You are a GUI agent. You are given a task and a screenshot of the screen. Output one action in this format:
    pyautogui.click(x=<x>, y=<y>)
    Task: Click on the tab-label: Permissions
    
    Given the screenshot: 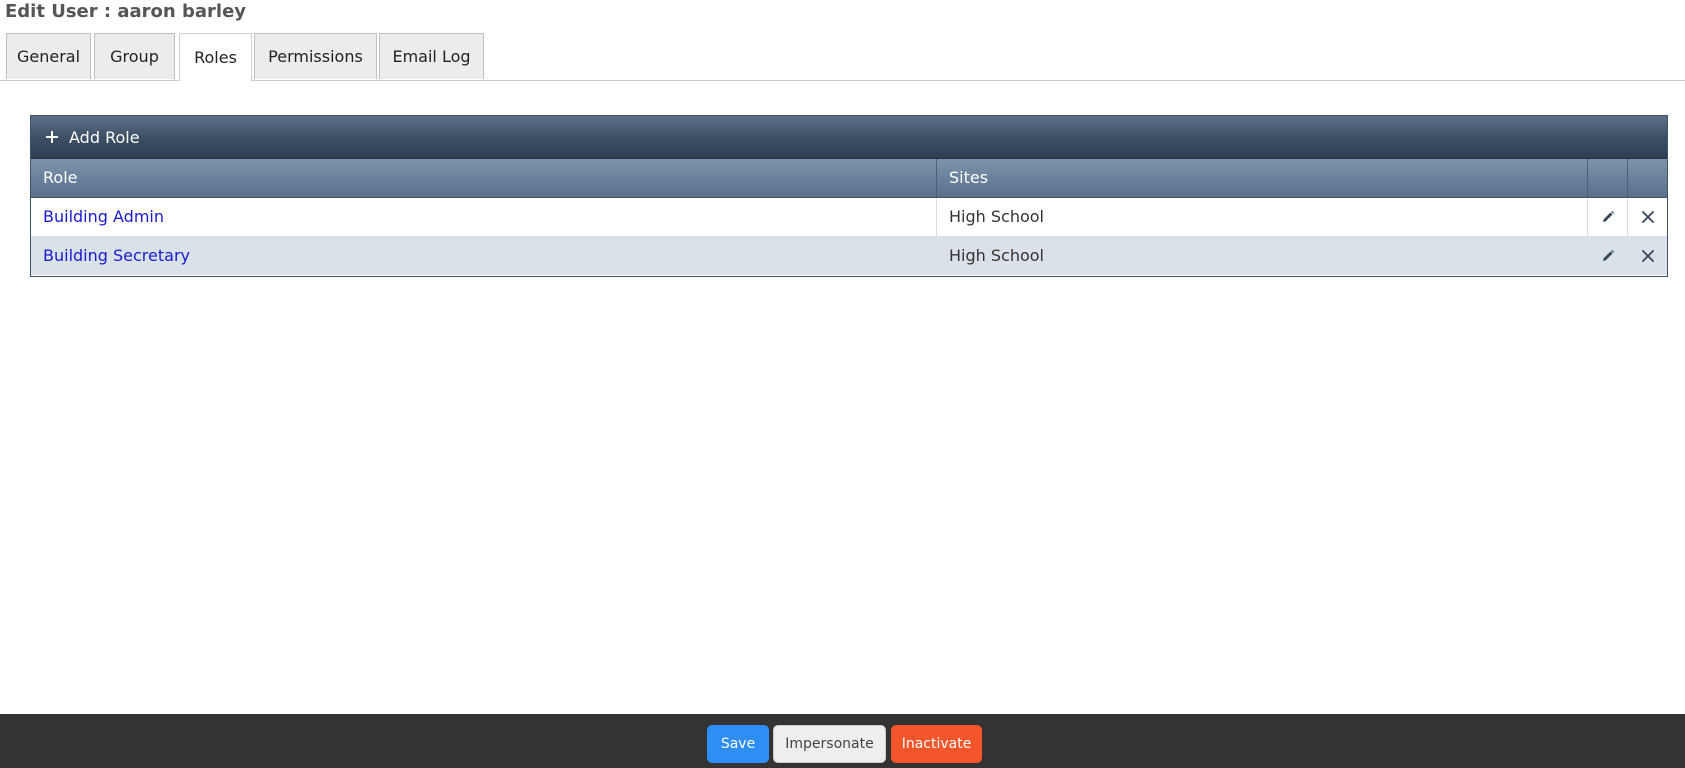 What is the action you would take?
    pyautogui.click(x=315, y=56)
    